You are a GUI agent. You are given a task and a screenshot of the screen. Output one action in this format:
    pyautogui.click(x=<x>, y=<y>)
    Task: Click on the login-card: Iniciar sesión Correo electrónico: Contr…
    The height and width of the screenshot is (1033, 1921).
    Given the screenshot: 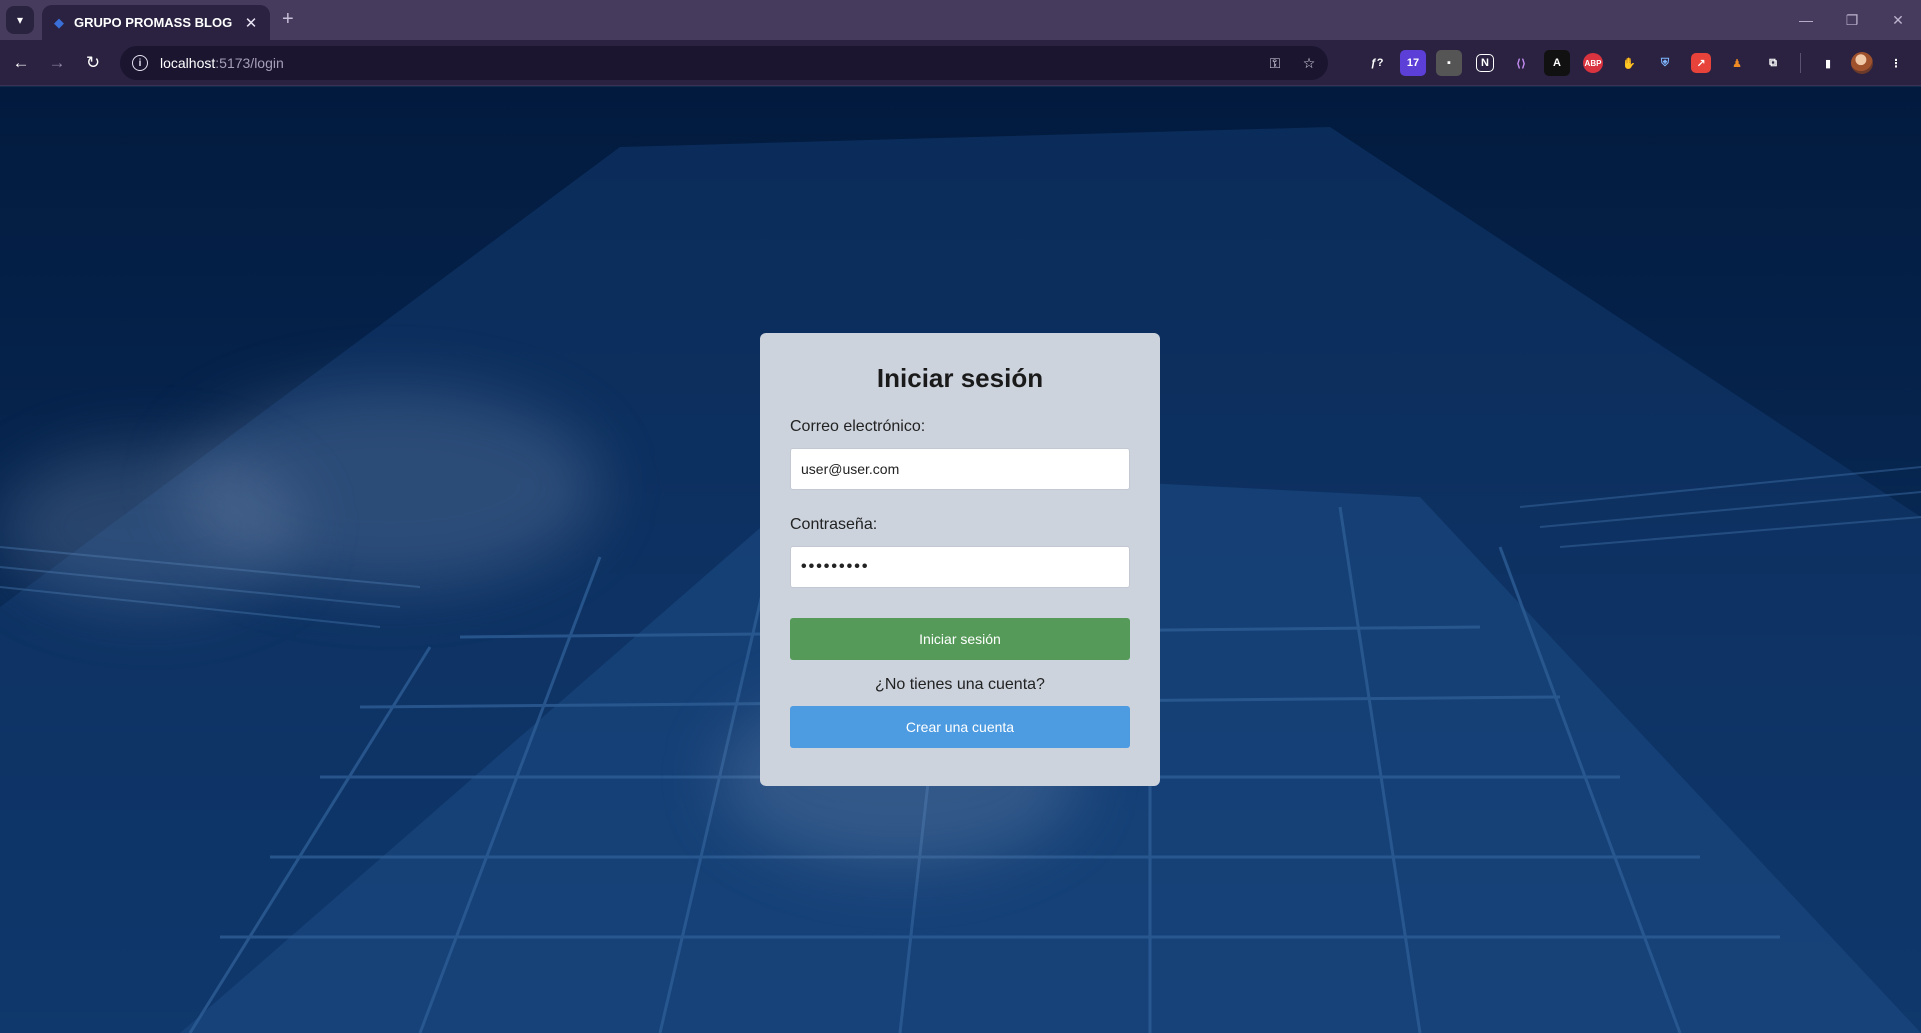 What is the action you would take?
    pyautogui.click(x=960, y=559)
    